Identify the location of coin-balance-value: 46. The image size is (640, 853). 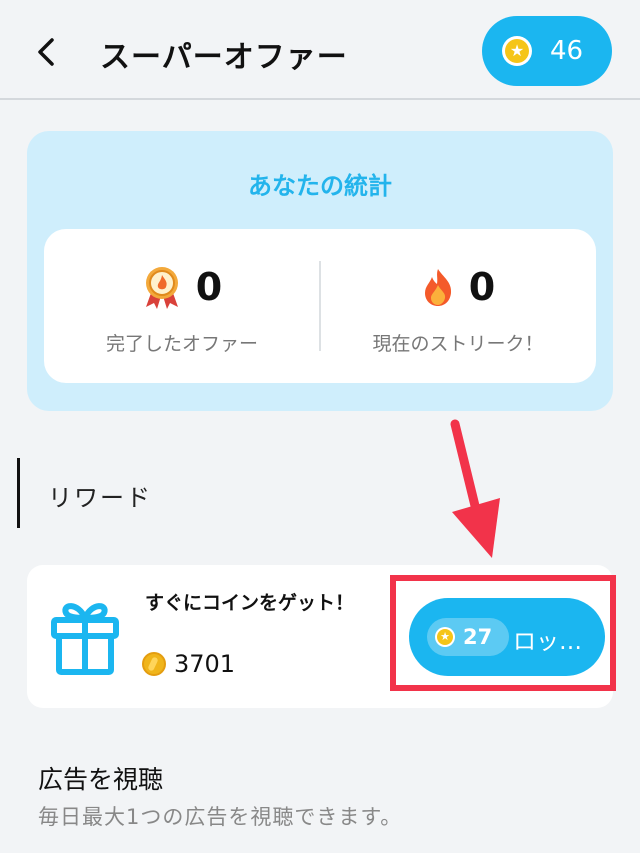
(567, 51).